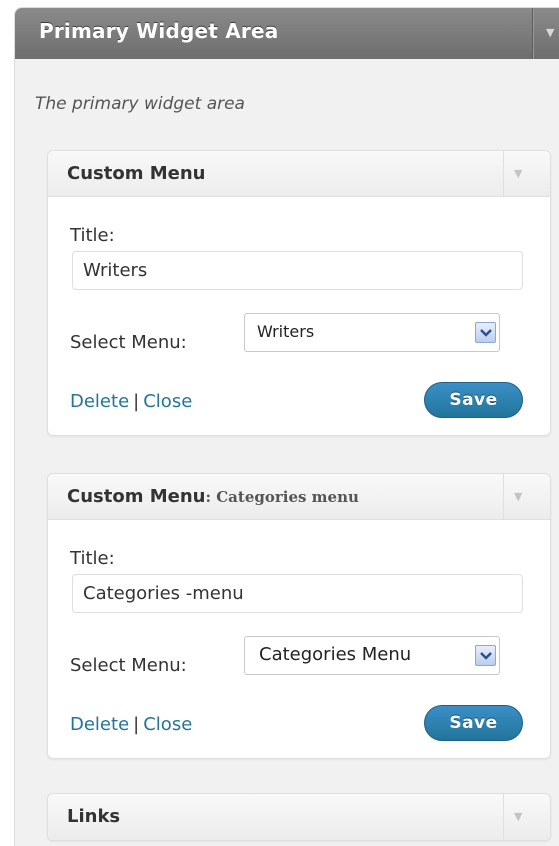  I want to click on menu-select-value: Writers, so click(286, 331).